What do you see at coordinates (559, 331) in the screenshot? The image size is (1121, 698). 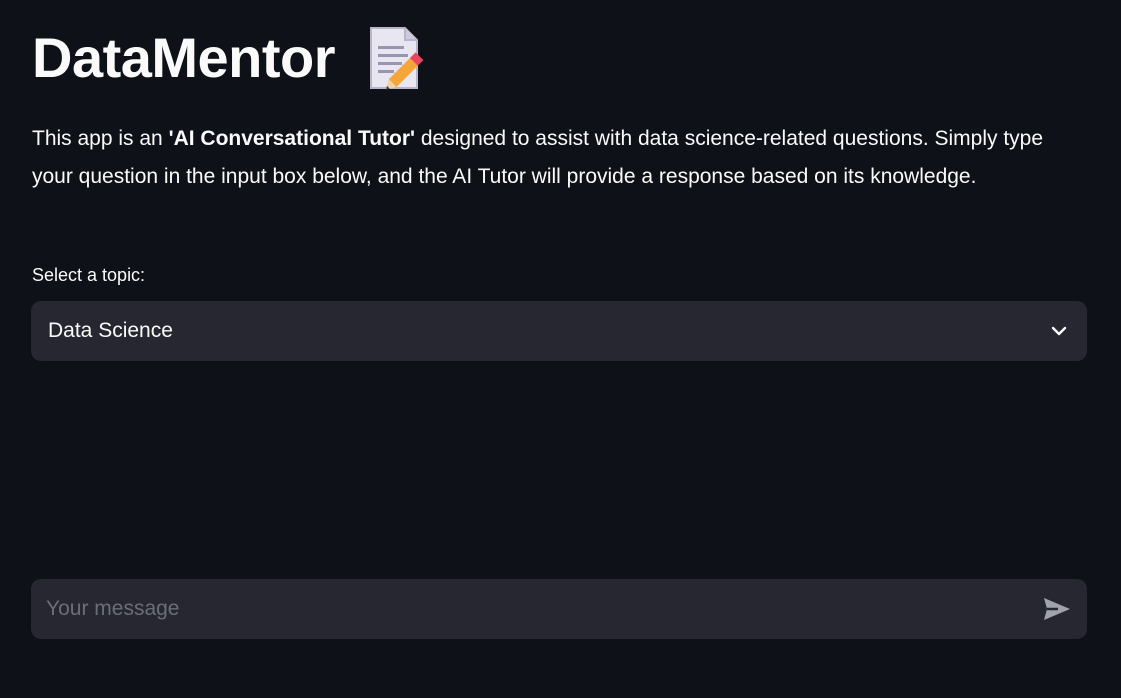 I see `topic-select: Data Science` at bounding box center [559, 331].